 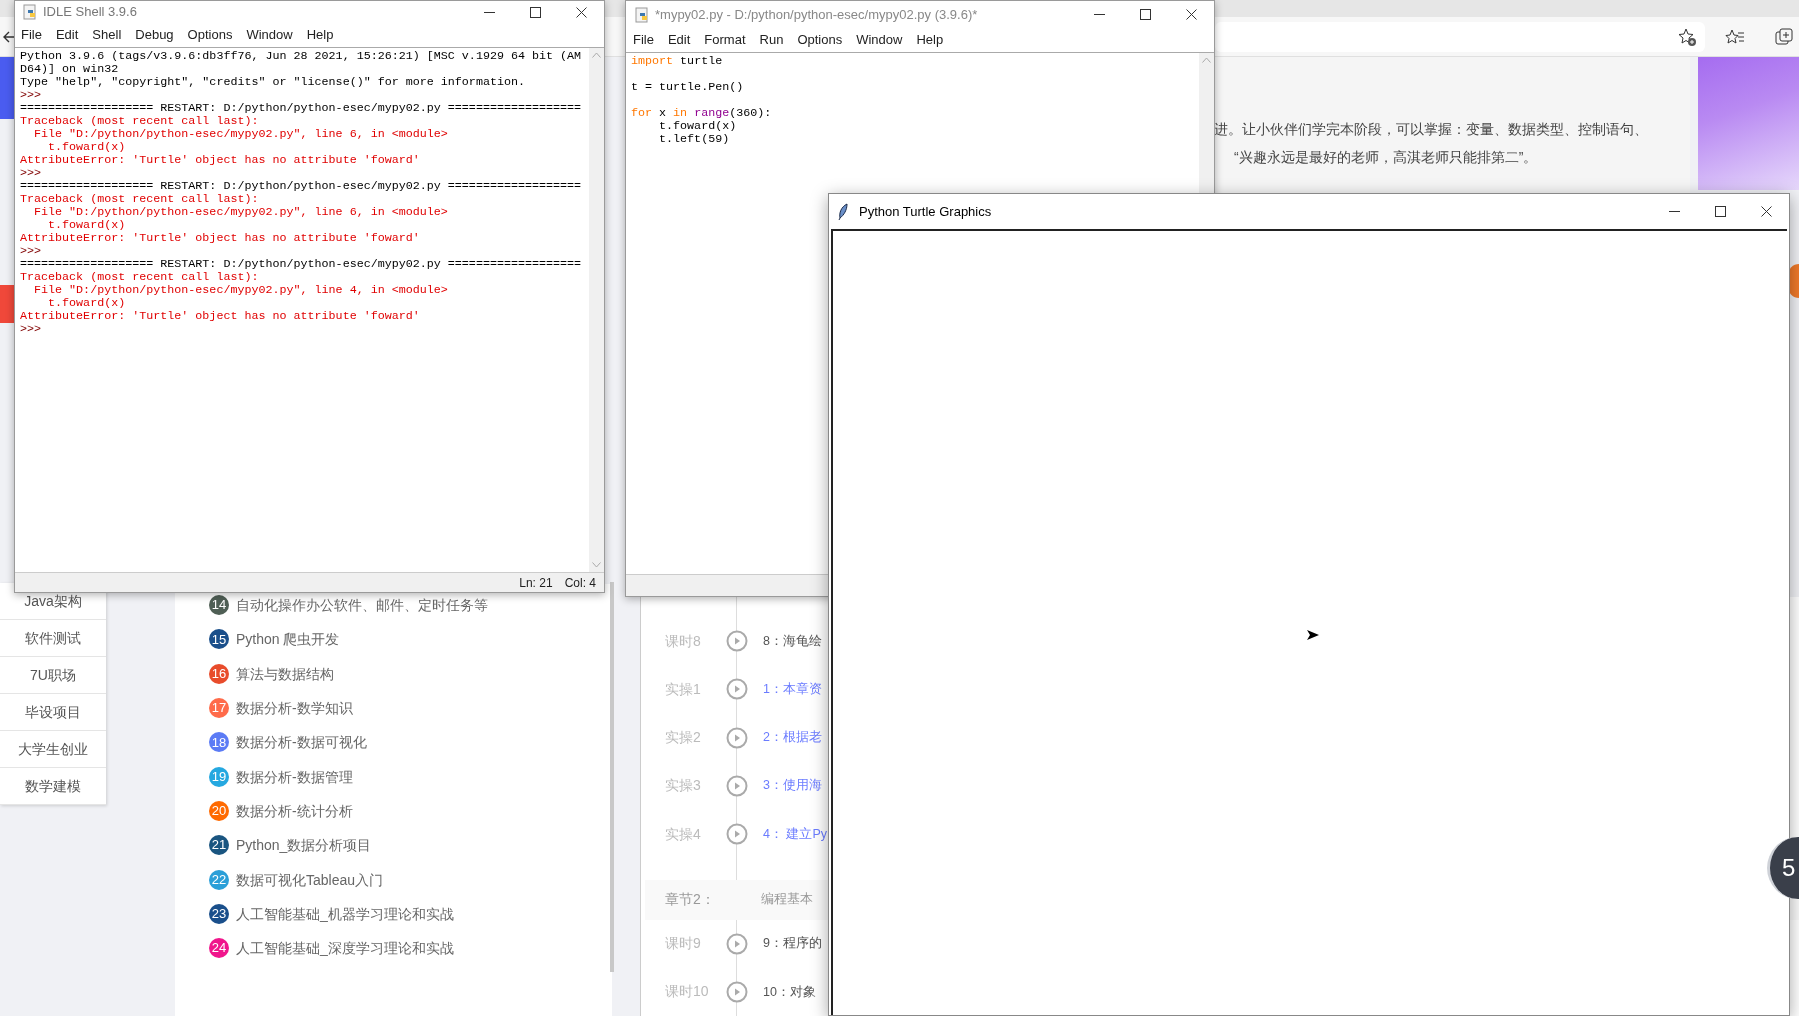 I want to click on course-link: 数据分析-数学知识, so click(x=294, y=708).